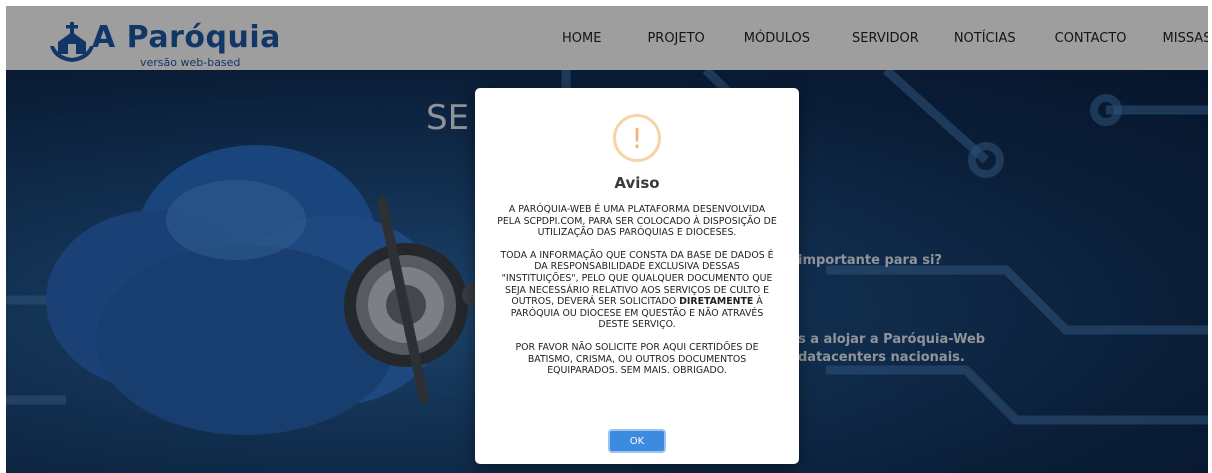 The height and width of the screenshot is (473, 1212). I want to click on dialog-title: Aviso, so click(637, 183).